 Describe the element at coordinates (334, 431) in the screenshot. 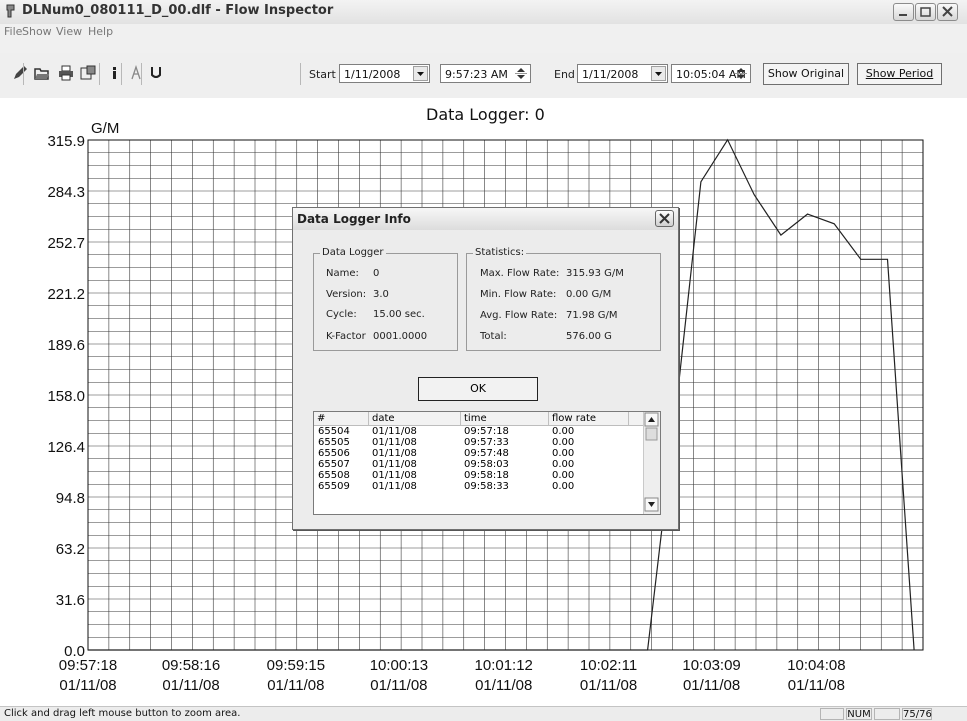

I see `list-cell: 65504` at that location.